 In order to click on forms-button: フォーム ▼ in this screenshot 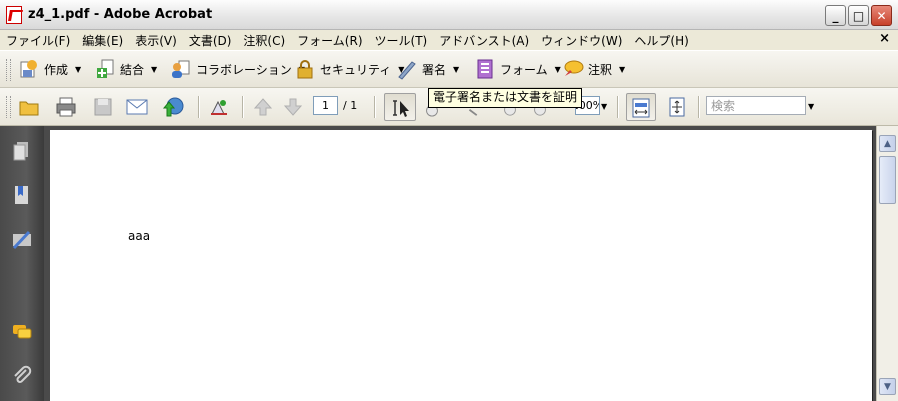, I will do `click(517, 69)`.